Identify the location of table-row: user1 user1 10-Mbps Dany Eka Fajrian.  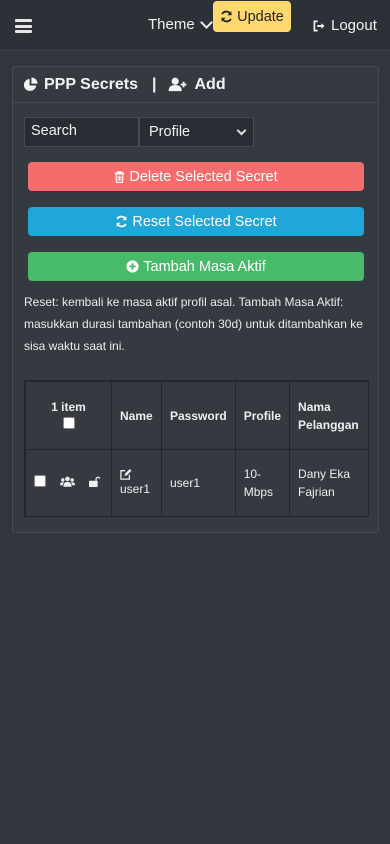
(196, 482).